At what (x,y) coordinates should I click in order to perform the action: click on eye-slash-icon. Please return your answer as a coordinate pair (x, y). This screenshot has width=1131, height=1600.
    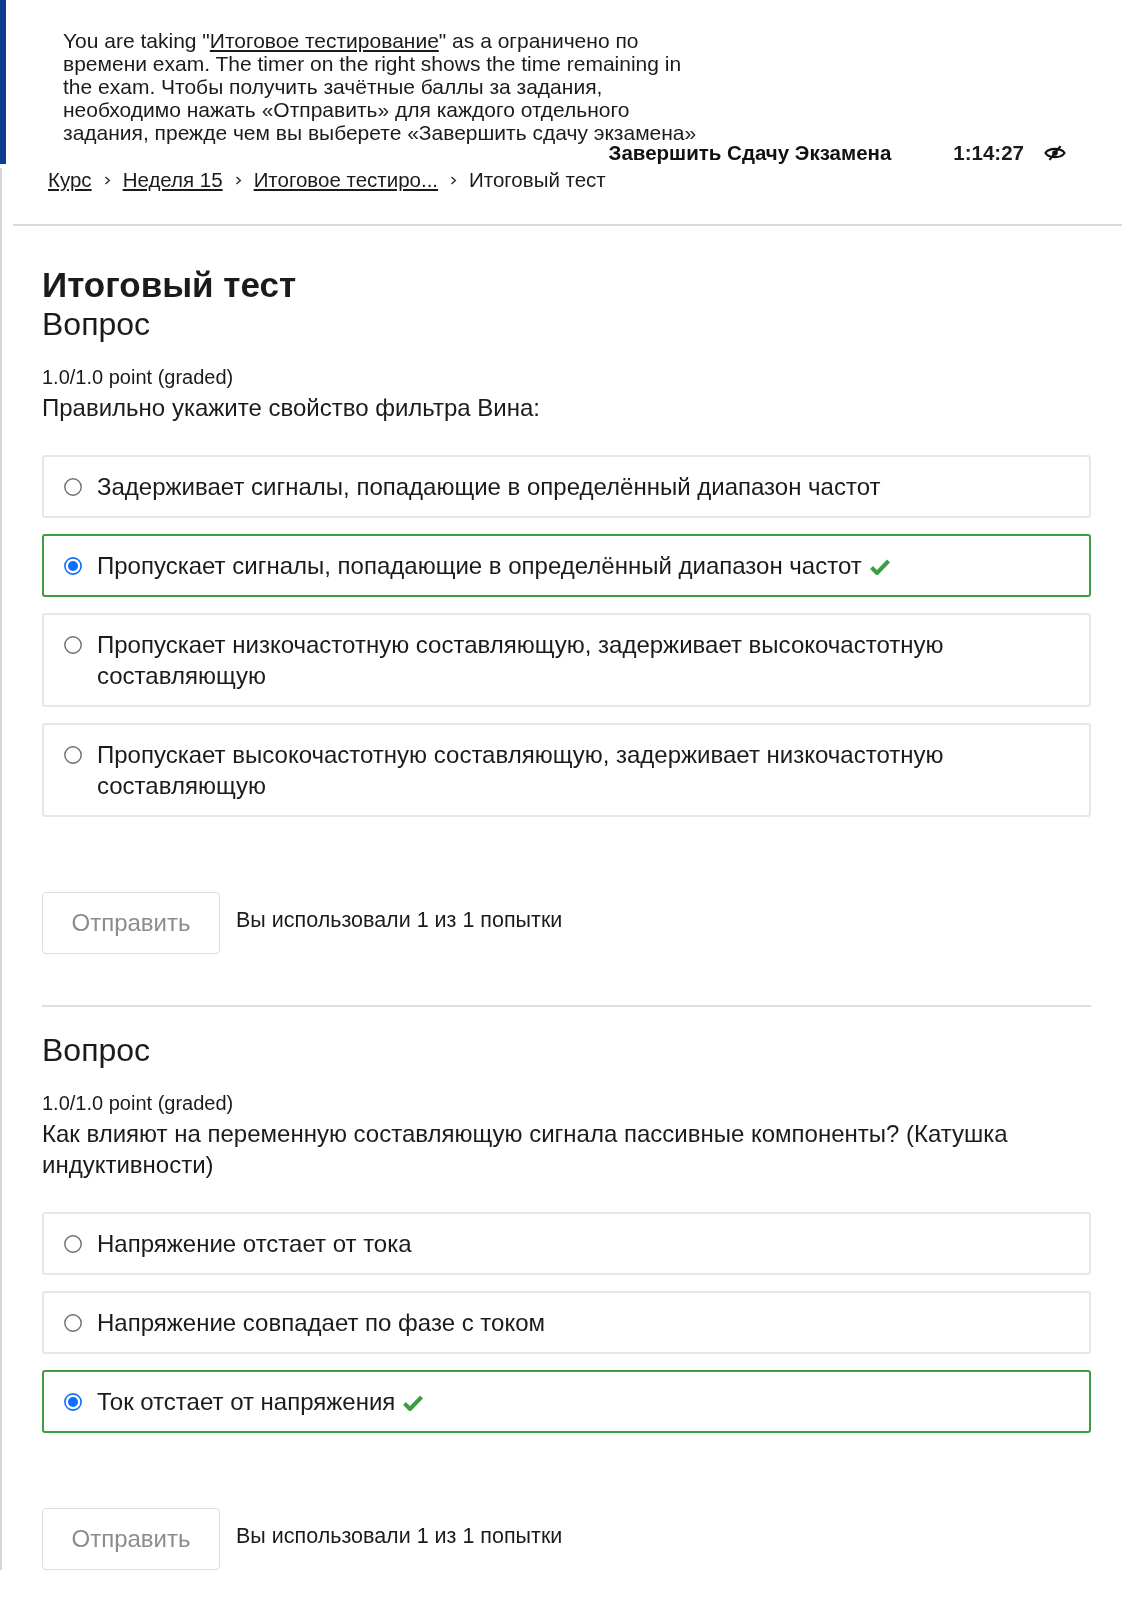
    Looking at the image, I should click on (1055, 153).